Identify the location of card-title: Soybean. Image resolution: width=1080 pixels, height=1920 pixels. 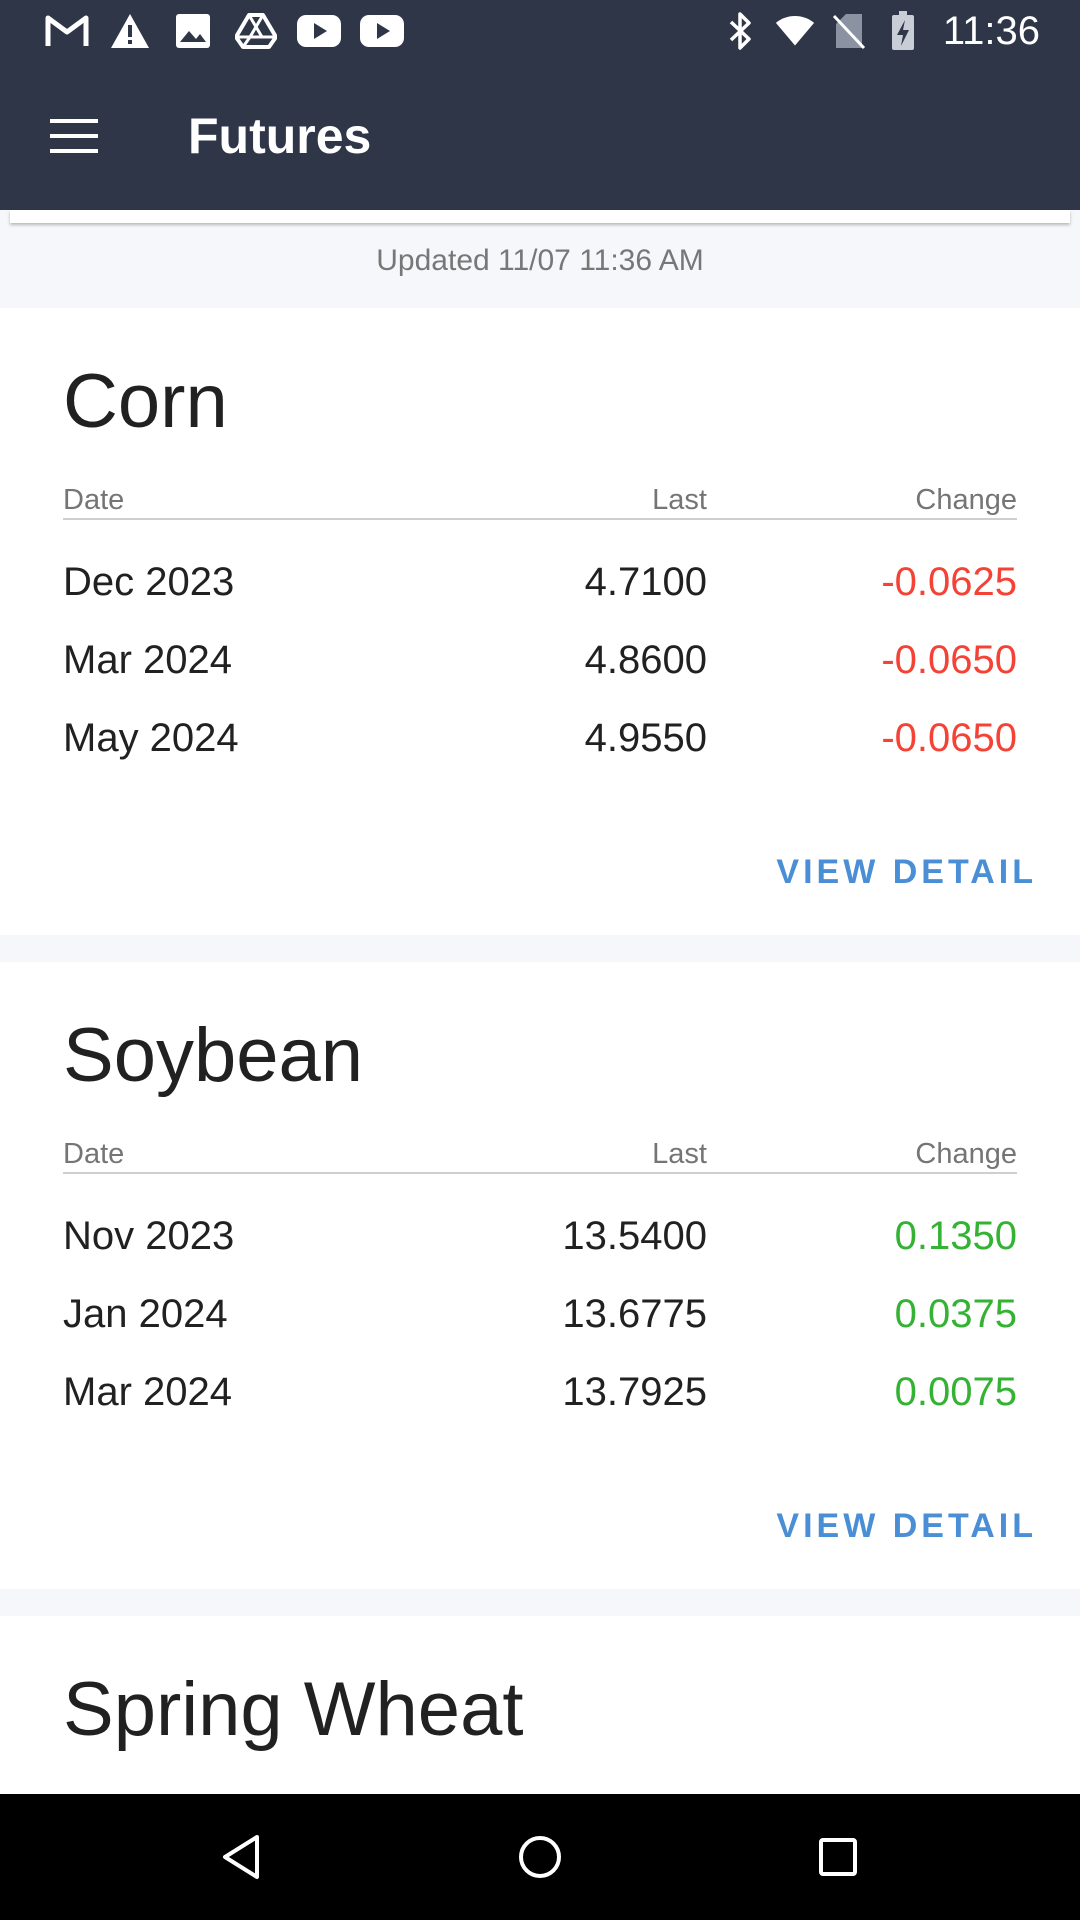
(213, 1055).